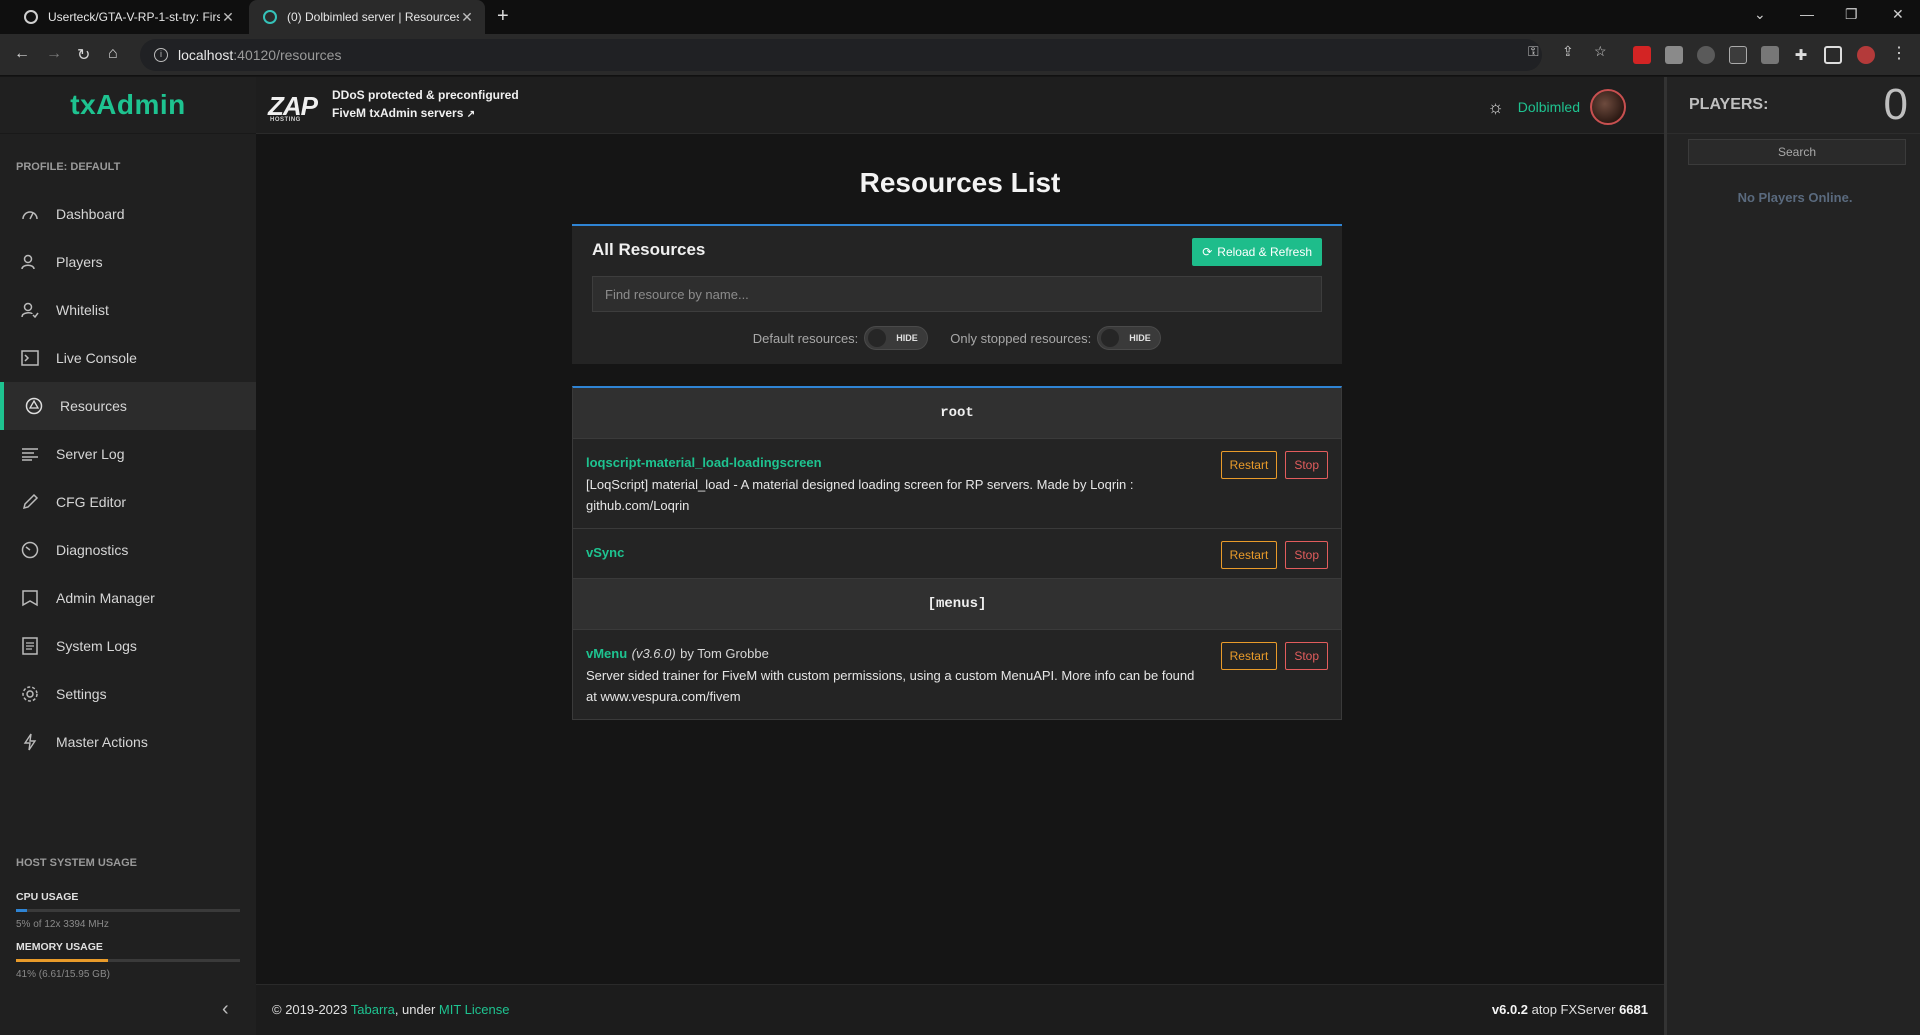  I want to click on sidebar-item-label: Live Console, so click(96, 358).